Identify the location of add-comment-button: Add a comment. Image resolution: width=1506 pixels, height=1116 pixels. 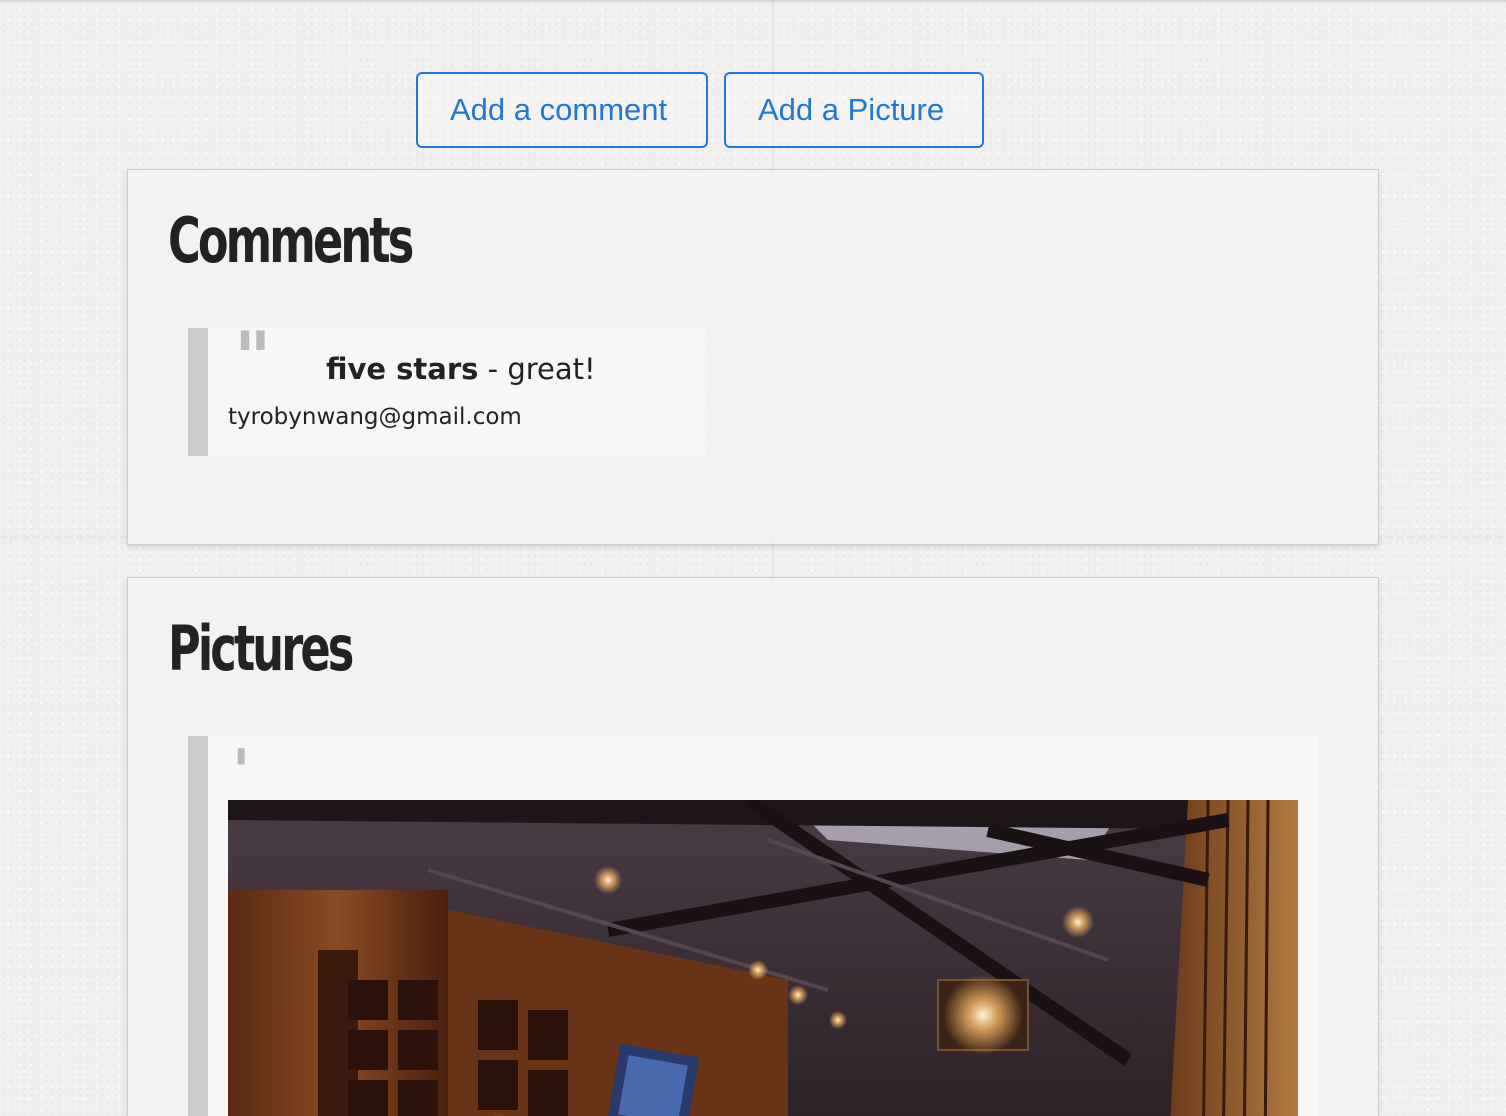
(562, 110).